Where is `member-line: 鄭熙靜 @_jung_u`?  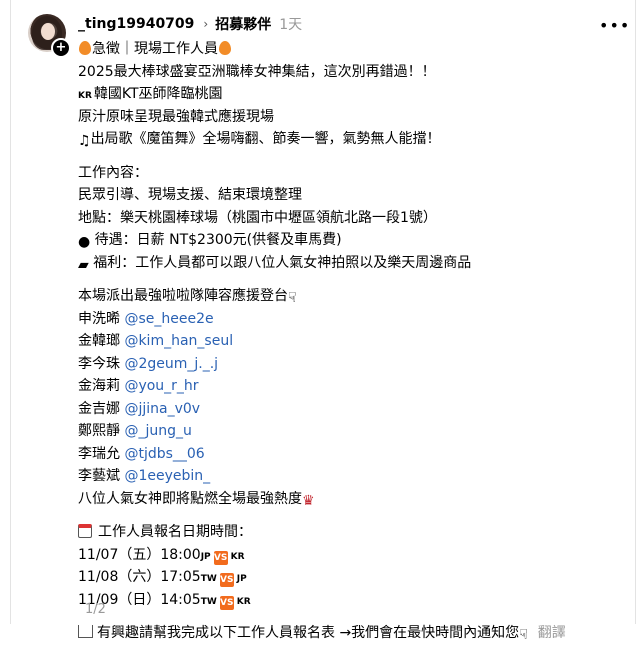 member-line: 鄭熙靜 @_jung_u is located at coordinates (135, 431).